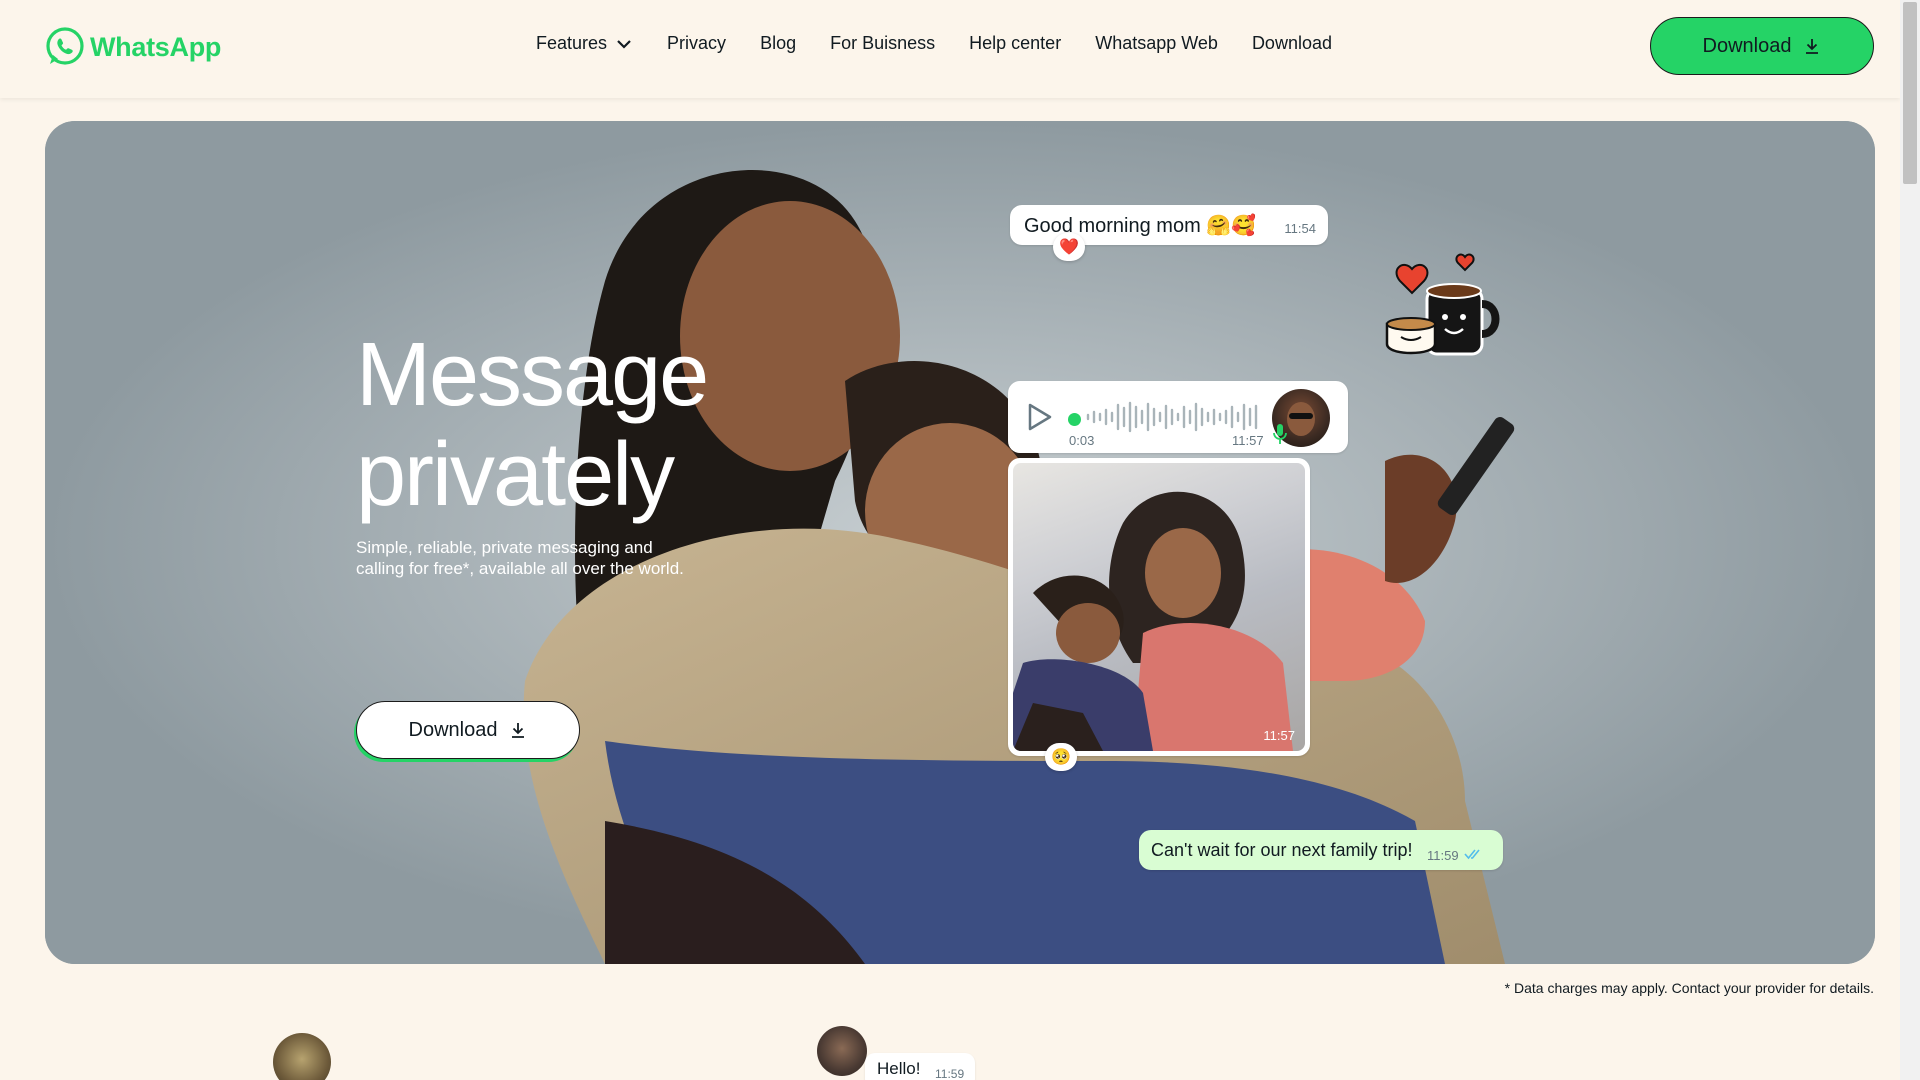 This screenshot has width=1920, height=1080. Describe the element at coordinates (696, 43) in the screenshot. I see `nav-privacy: Privacy` at that location.